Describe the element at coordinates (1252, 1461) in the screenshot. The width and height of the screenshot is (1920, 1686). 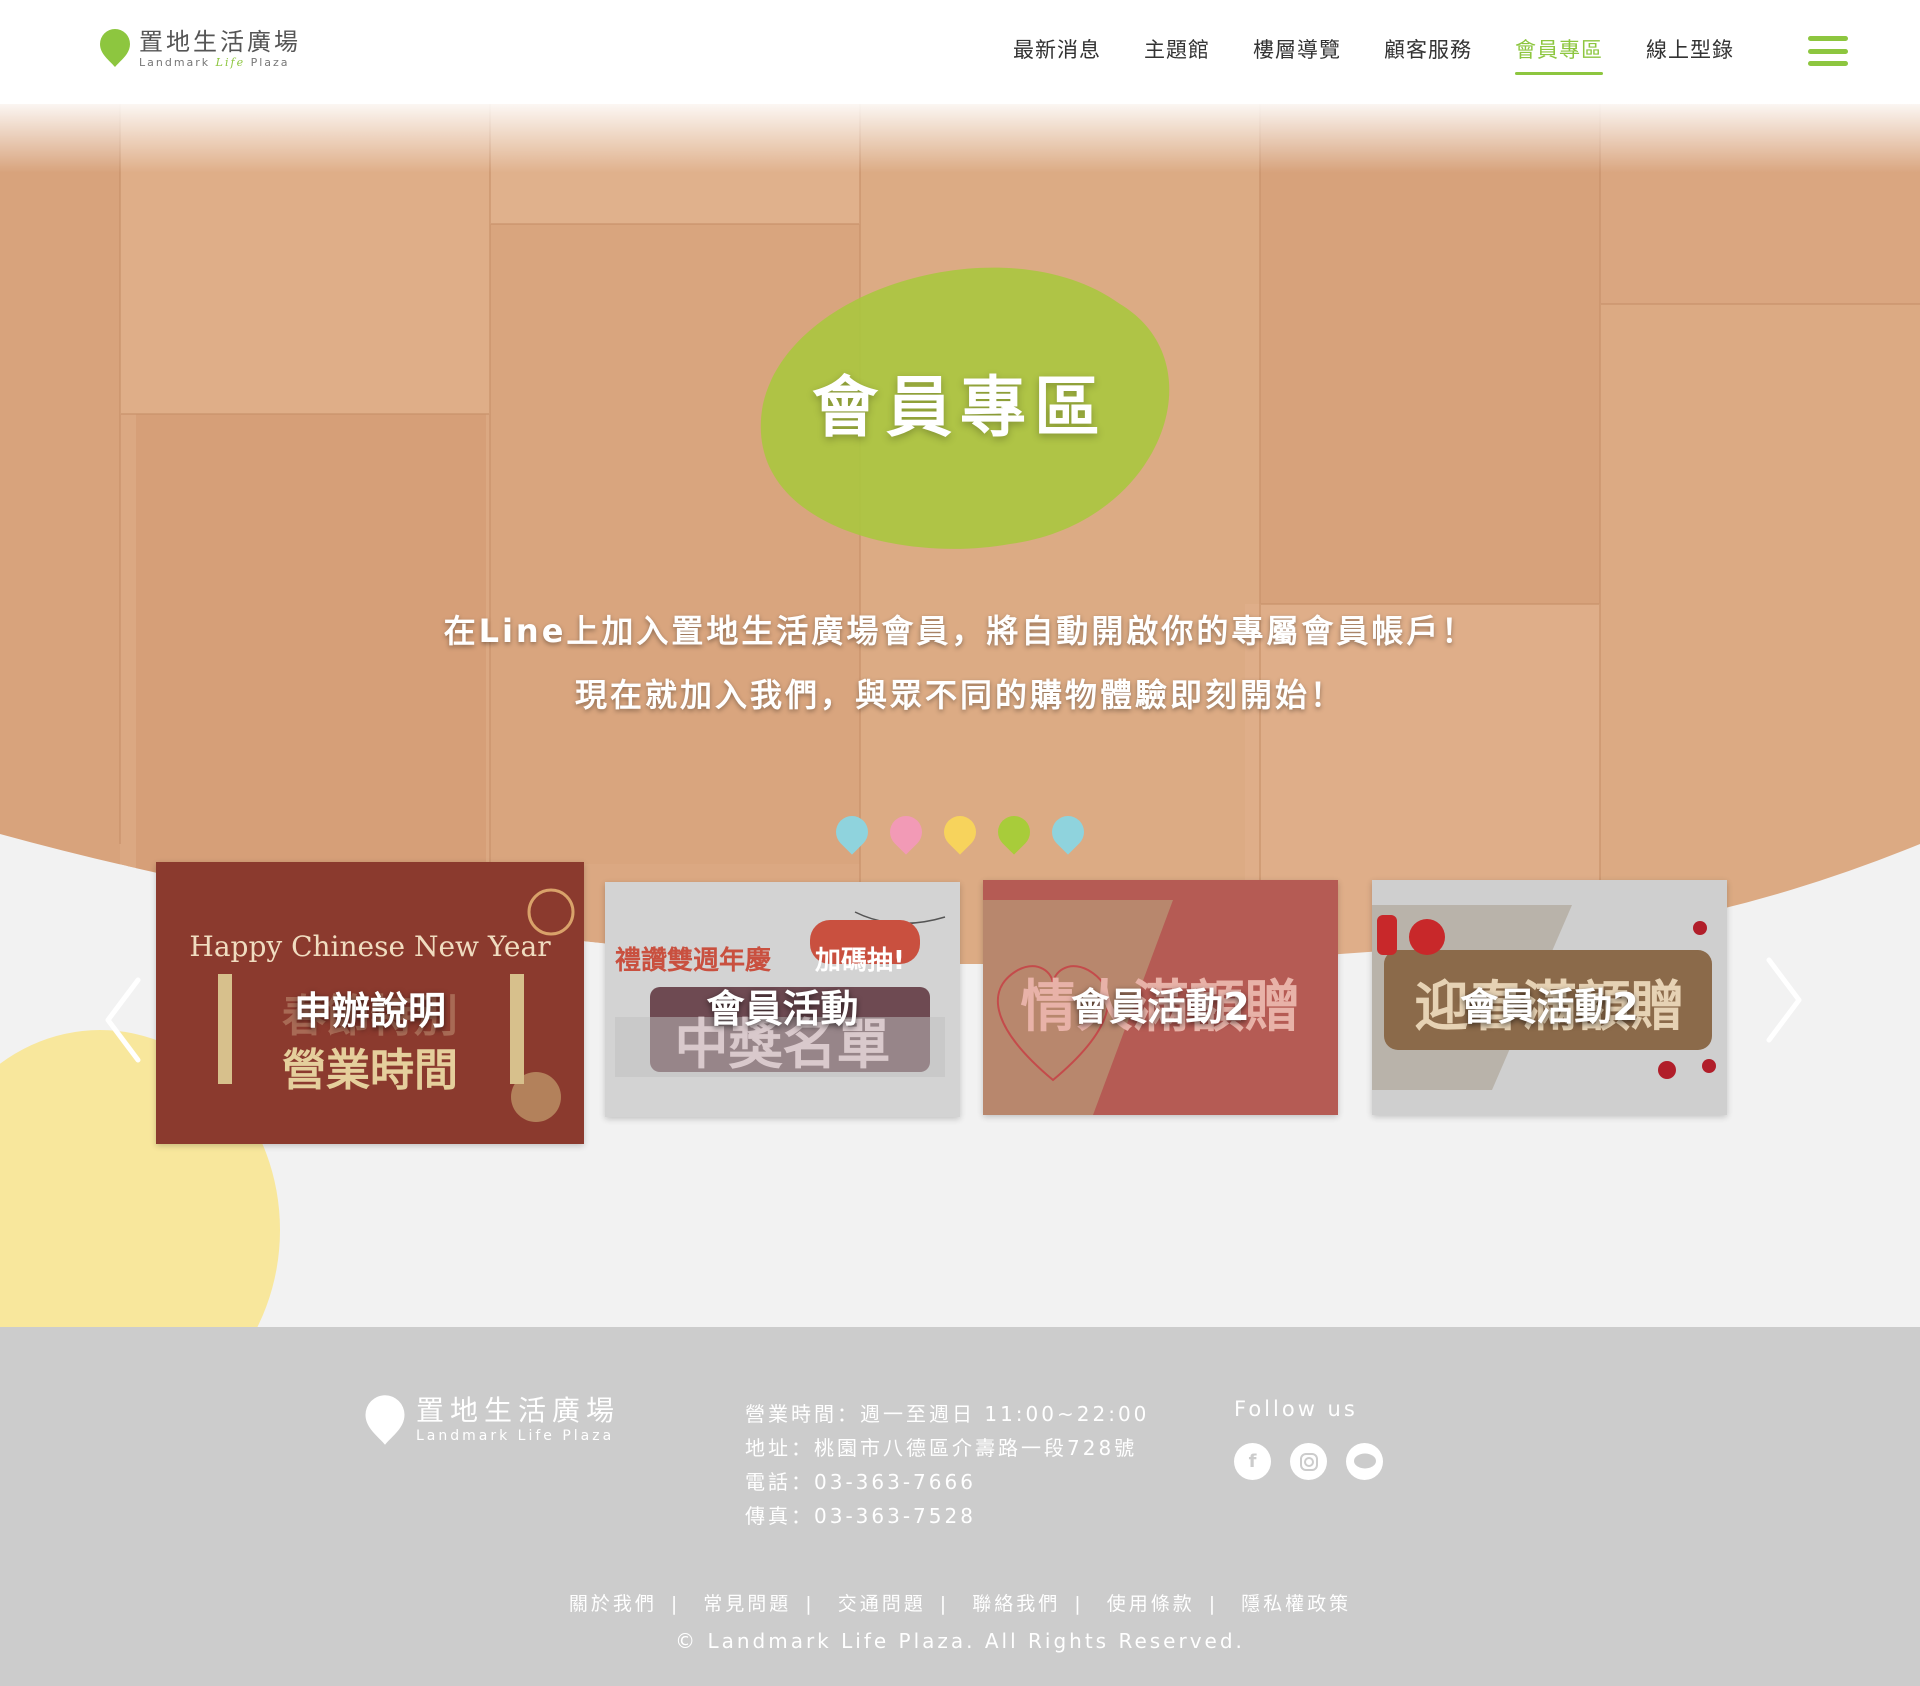
I see `facebook-icon: f` at that location.